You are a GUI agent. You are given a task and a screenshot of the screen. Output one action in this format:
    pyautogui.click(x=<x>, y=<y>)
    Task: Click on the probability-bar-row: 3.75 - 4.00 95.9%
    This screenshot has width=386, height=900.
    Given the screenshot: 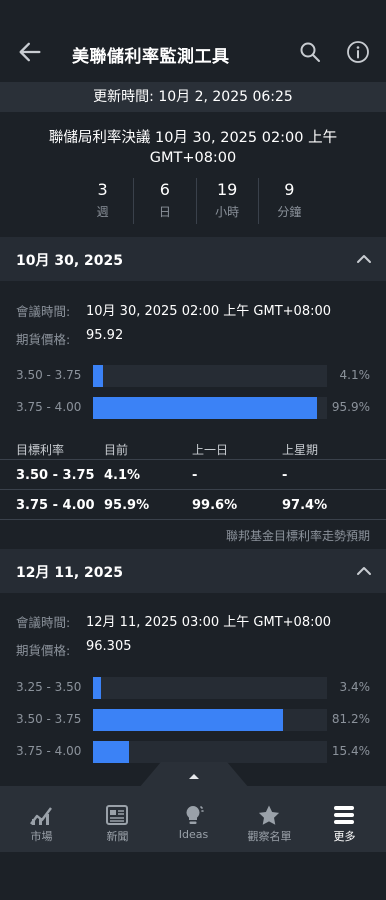 What is the action you would take?
    pyautogui.click(x=196, y=408)
    